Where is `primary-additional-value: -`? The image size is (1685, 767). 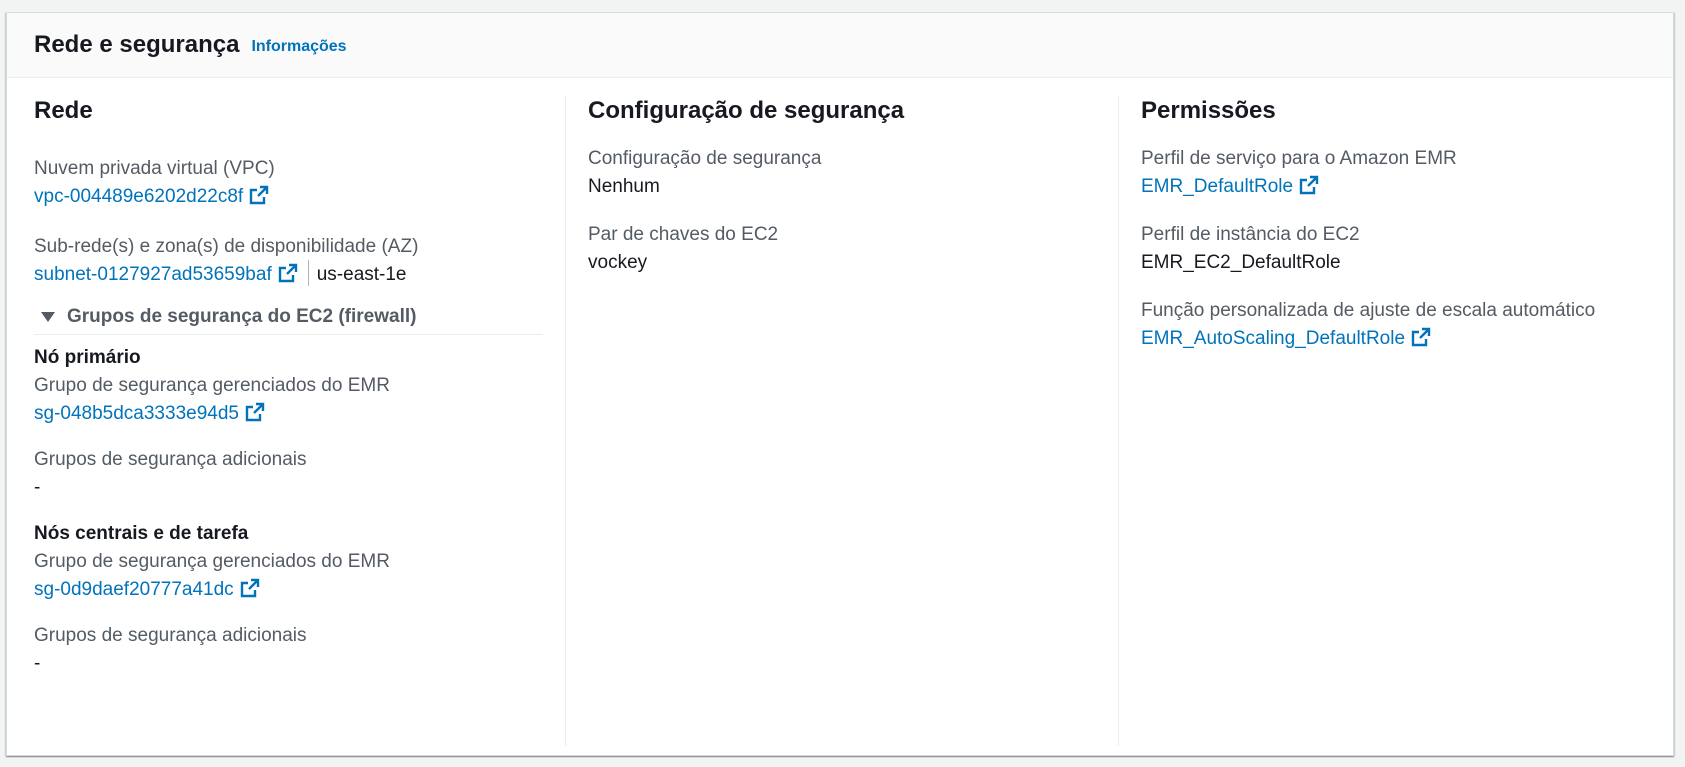
primary-additional-value: - is located at coordinates (37, 487).